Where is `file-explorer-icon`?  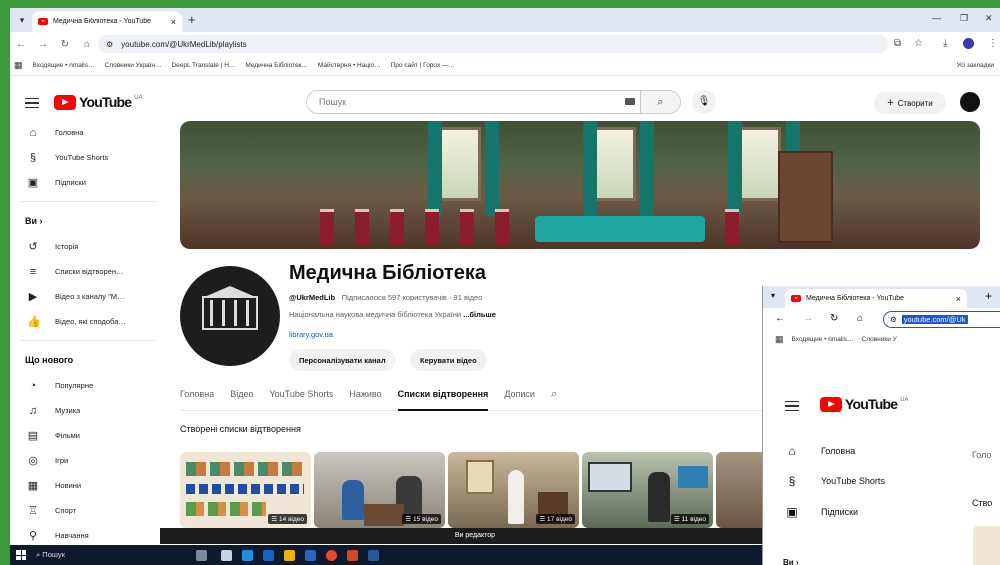 file-explorer-icon is located at coordinates (289, 555).